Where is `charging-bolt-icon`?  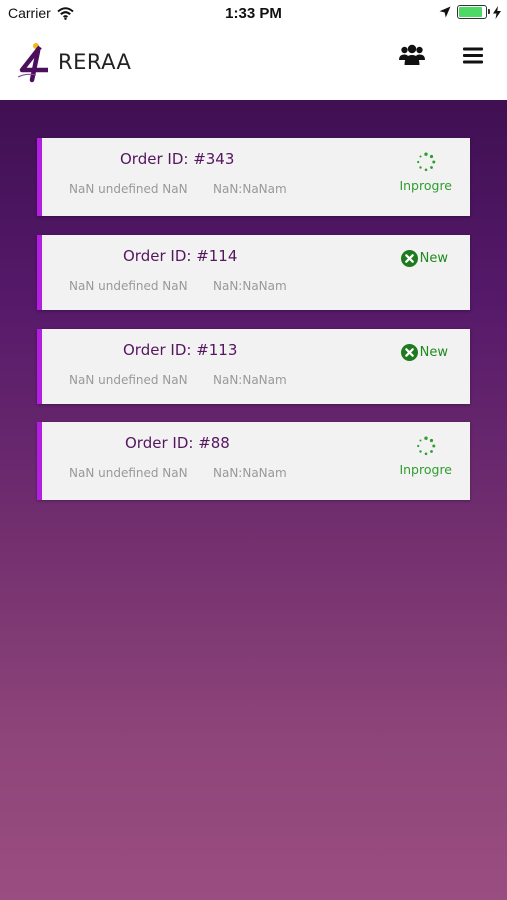 charging-bolt-icon is located at coordinates (497, 12).